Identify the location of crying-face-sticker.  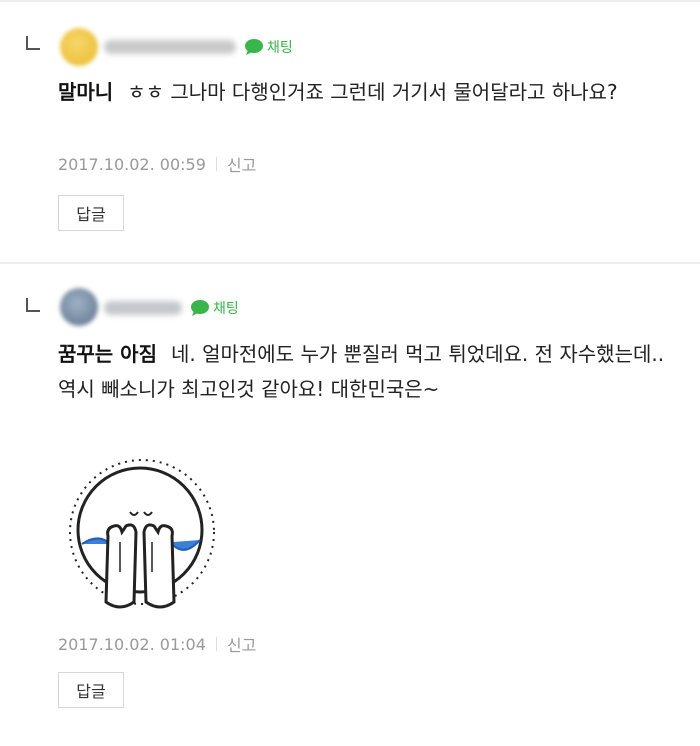
(142, 534).